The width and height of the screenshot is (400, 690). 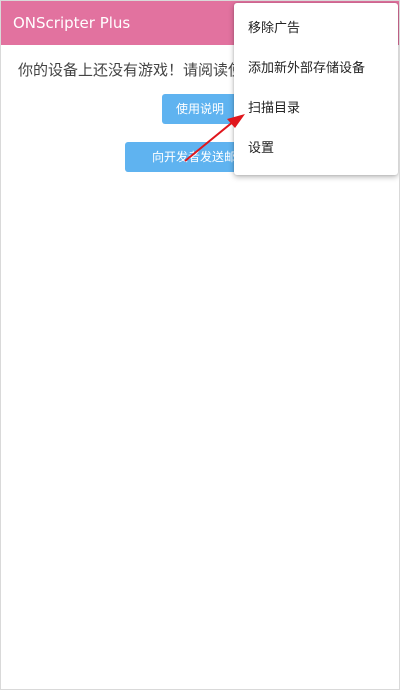 I want to click on app-title: ONScripter Plus, so click(x=72, y=23).